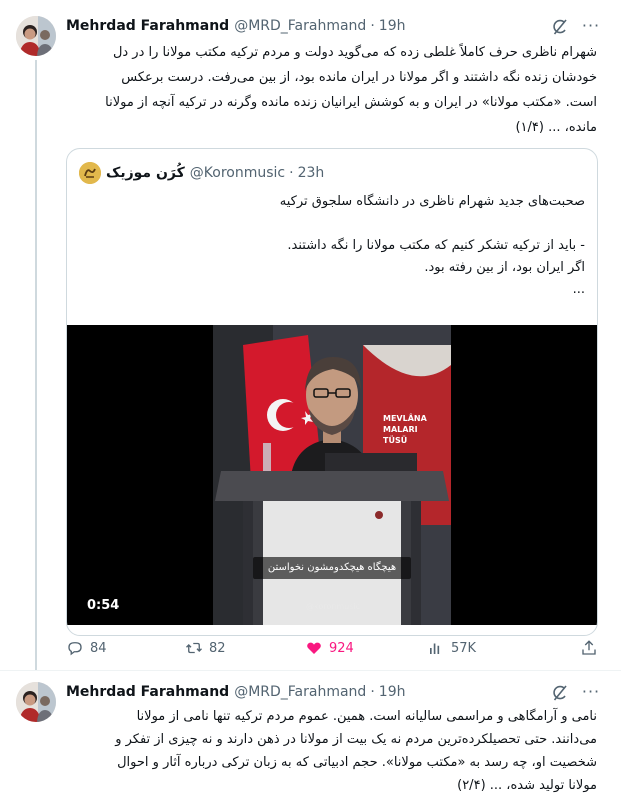 Image resolution: width=621 pixels, height=800 pixels. Describe the element at coordinates (217, 648) in the screenshot. I see `repost-count: 82` at that location.